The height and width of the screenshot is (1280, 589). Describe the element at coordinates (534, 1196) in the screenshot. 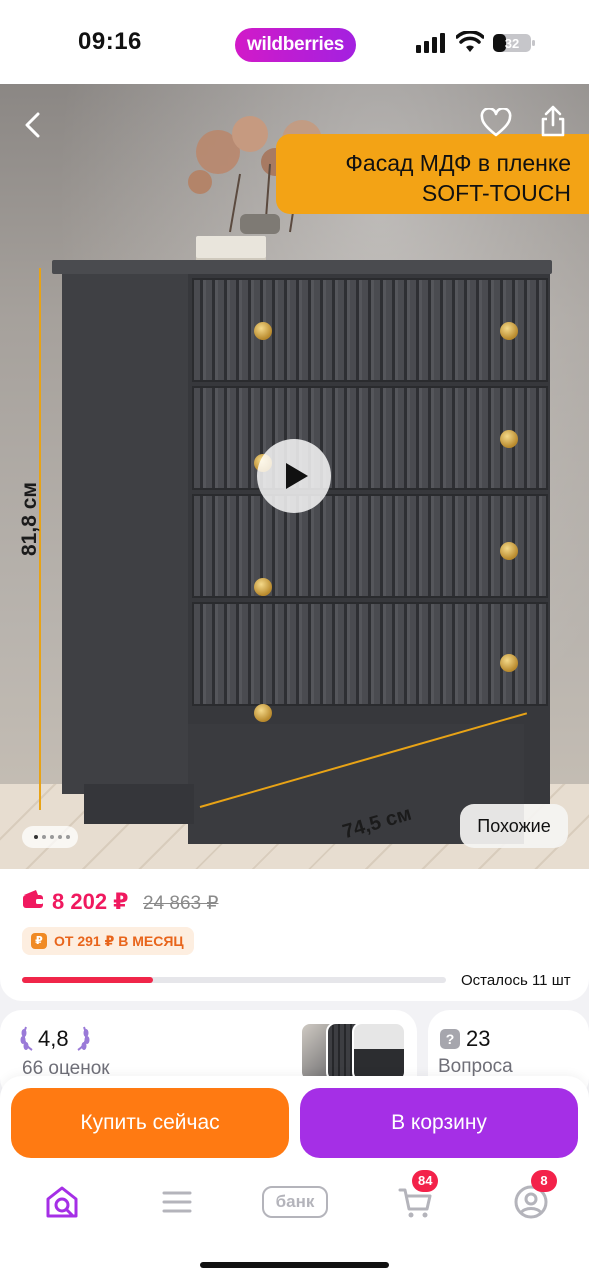

I see `tab-profile: 8` at that location.